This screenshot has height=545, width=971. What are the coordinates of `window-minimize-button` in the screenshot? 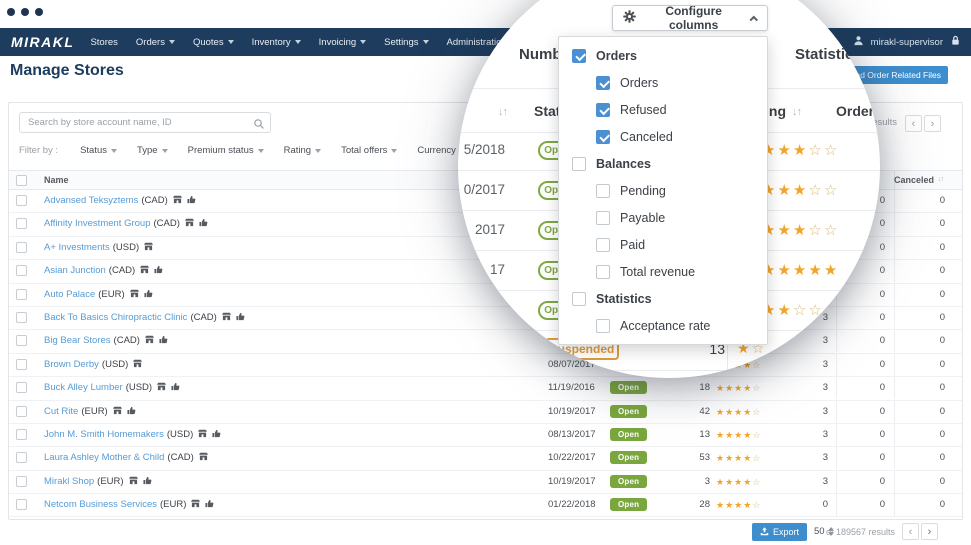 It's located at (25, 12).